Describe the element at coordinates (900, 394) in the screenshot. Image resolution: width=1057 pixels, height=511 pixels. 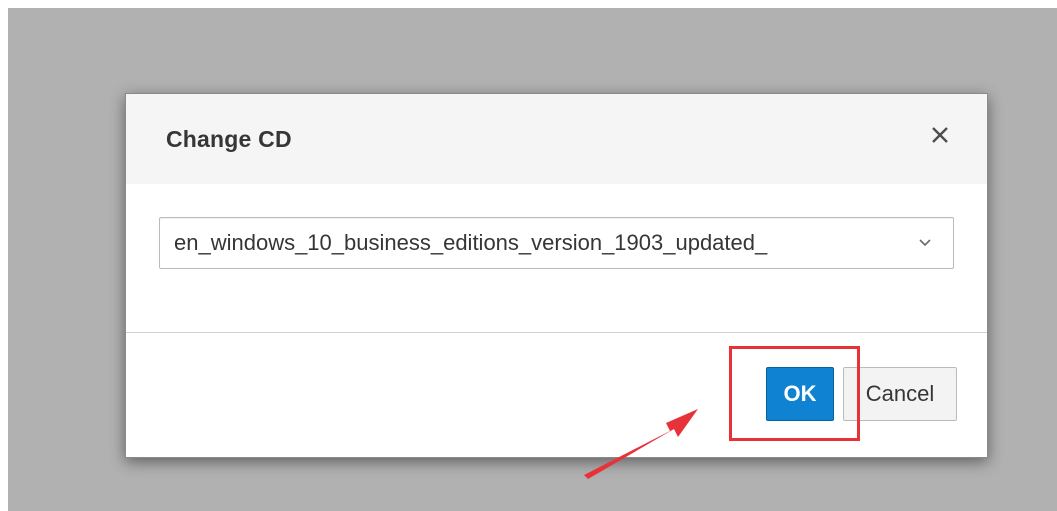
I see `cancel-button: Cancel` at that location.